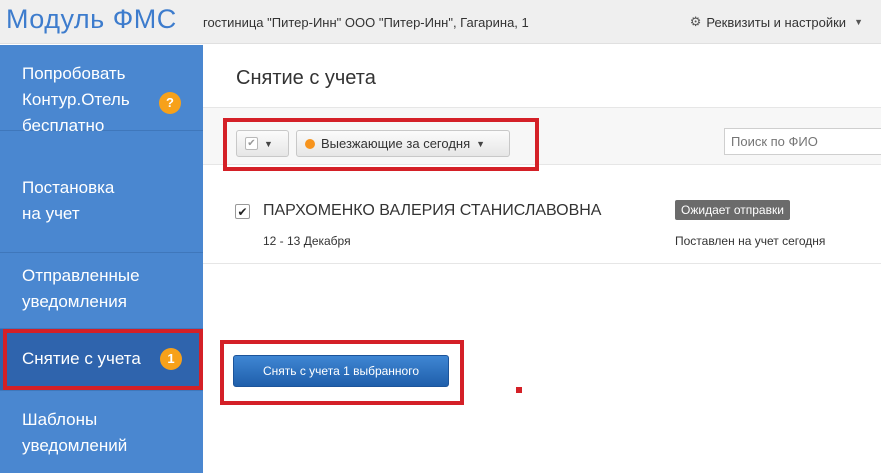 The height and width of the screenshot is (473, 881). What do you see at coordinates (242, 211) in the screenshot?
I see `row-checkbox: ✔` at bounding box center [242, 211].